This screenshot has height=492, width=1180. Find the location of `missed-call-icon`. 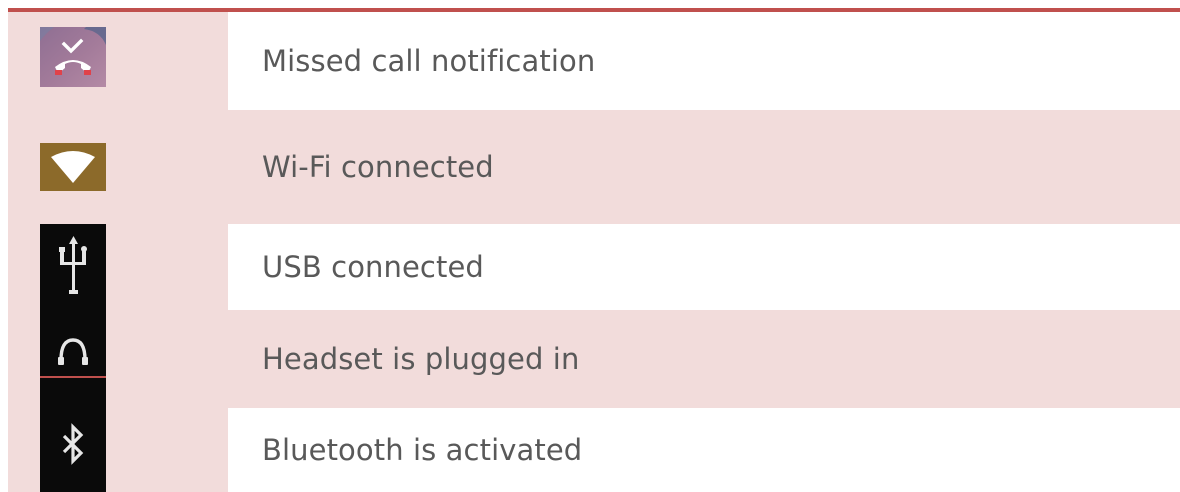

missed-call-icon is located at coordinates (73, 57).